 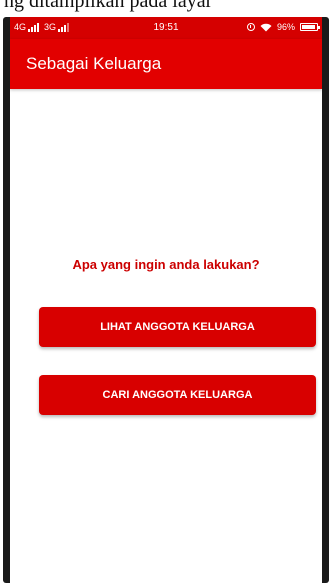 I want to click on battery-icon, so click(x=310, y=27).